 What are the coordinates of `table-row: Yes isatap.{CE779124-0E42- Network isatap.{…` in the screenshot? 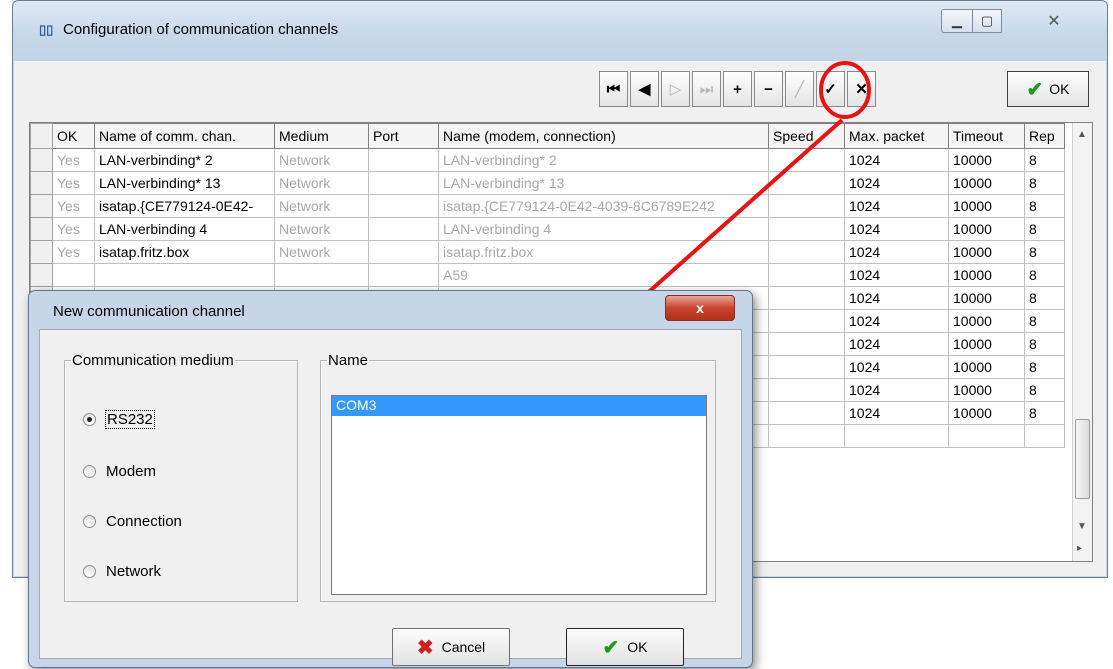 It's located at (547, 206).